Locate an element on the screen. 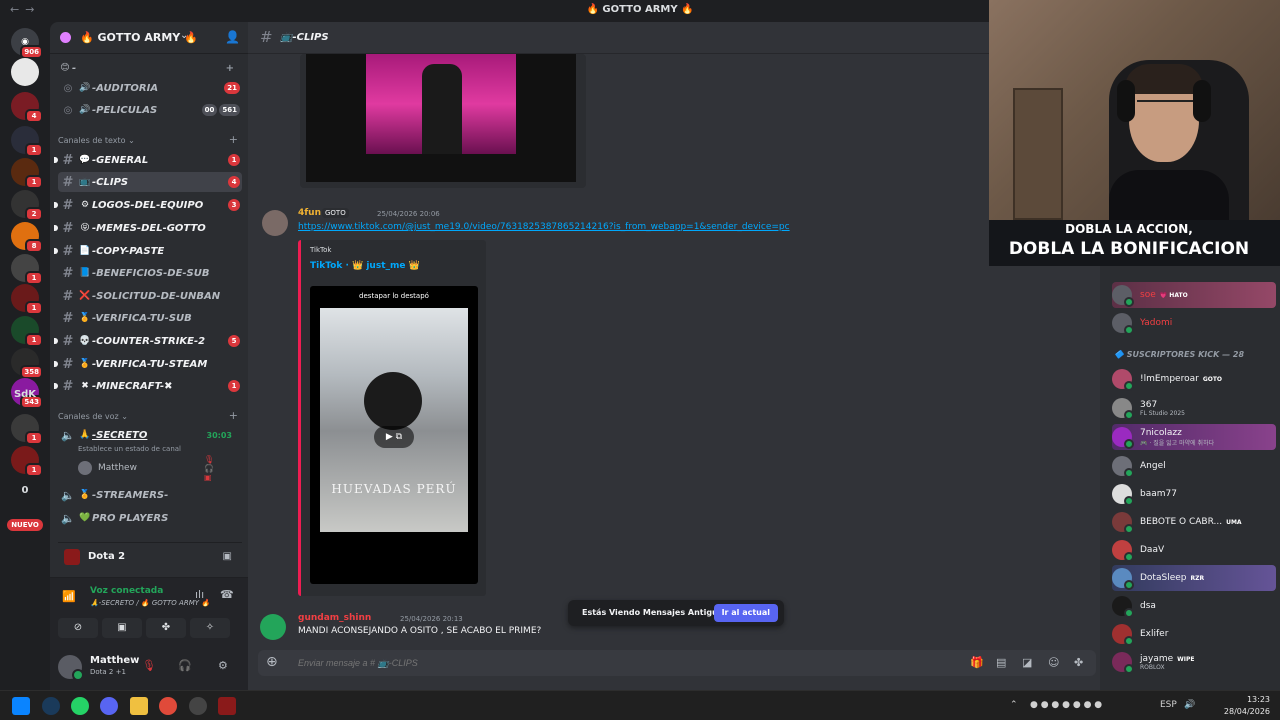 This screenshot has width=1280, height=720. system-clock: 13:23 28/04/2026 is located at coordinates (1247, 706).